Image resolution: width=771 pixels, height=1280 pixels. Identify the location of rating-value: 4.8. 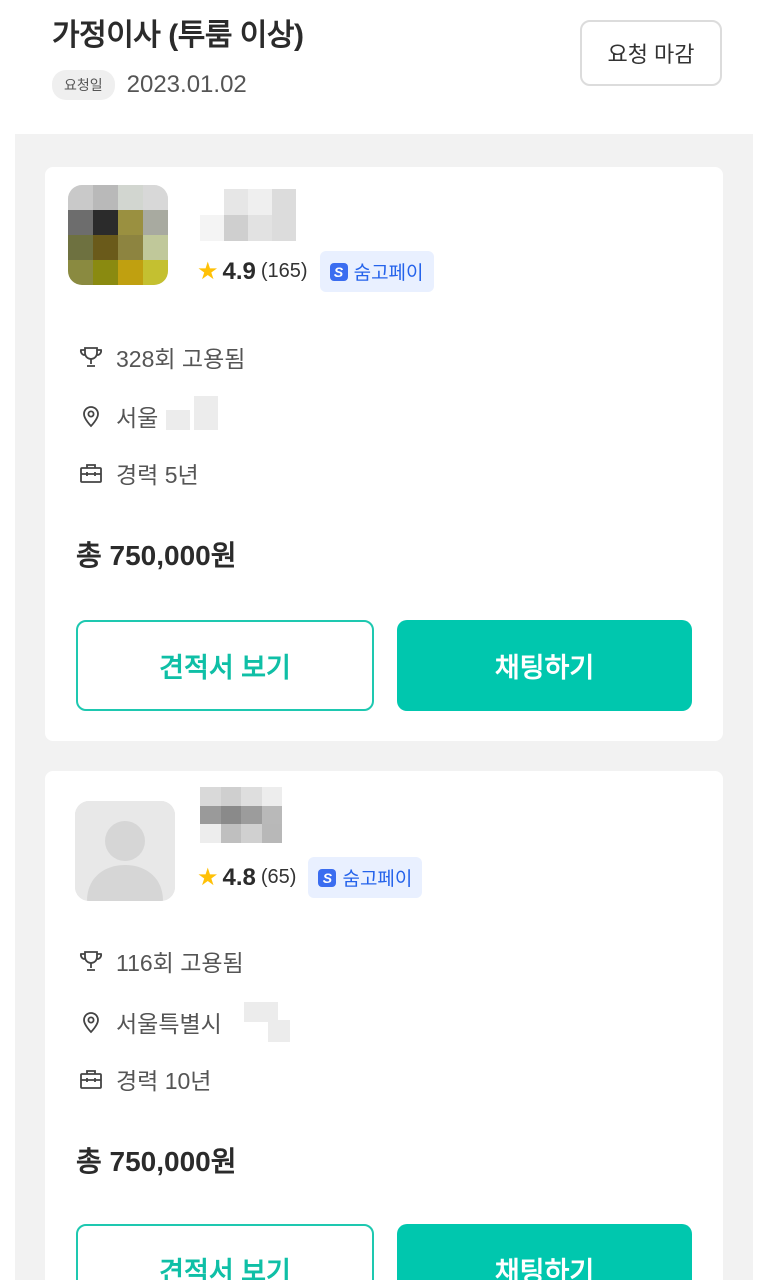
(239, 877).